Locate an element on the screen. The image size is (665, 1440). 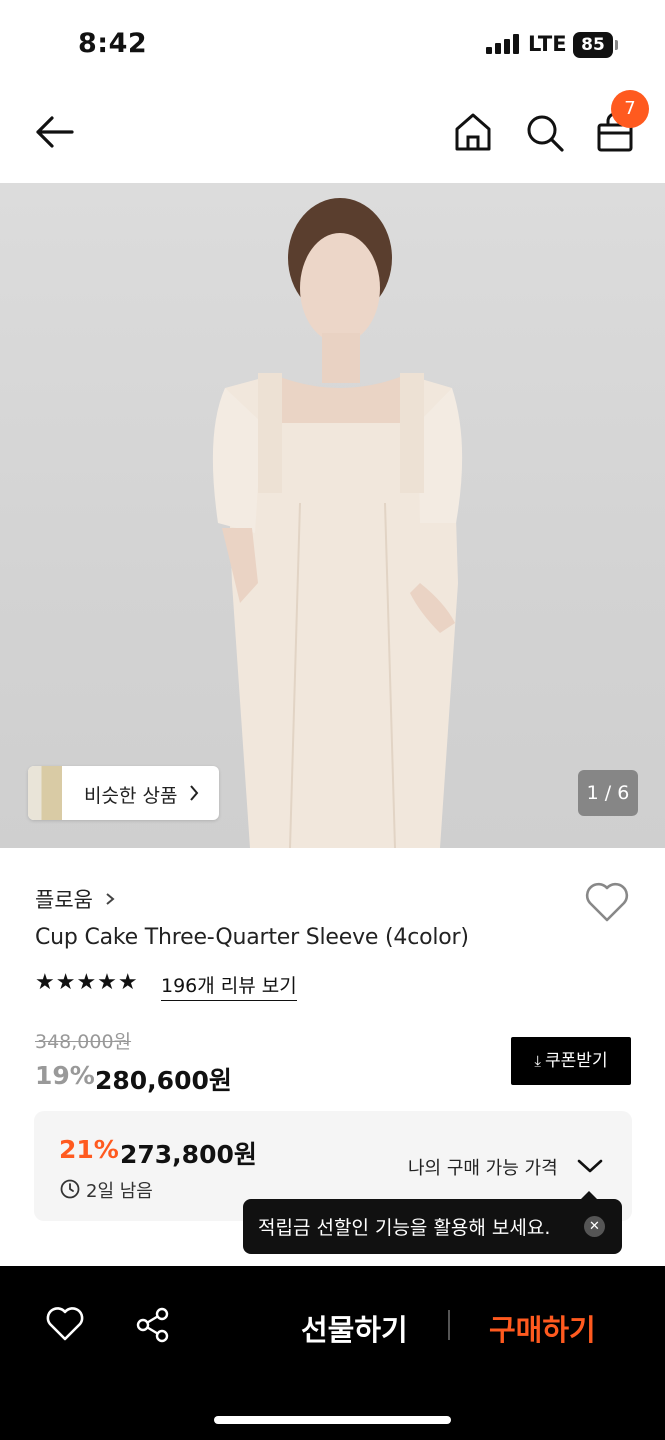
original-price: 348,000원 is located at coordinates (83, 1042).